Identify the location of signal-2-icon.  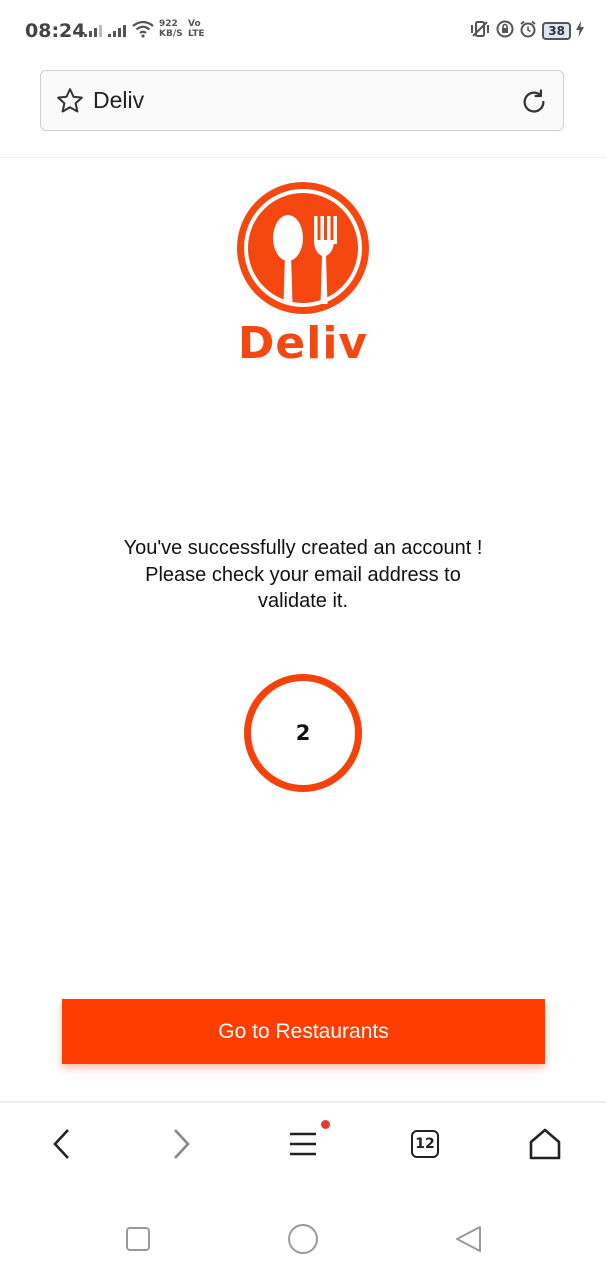
(117, 30).